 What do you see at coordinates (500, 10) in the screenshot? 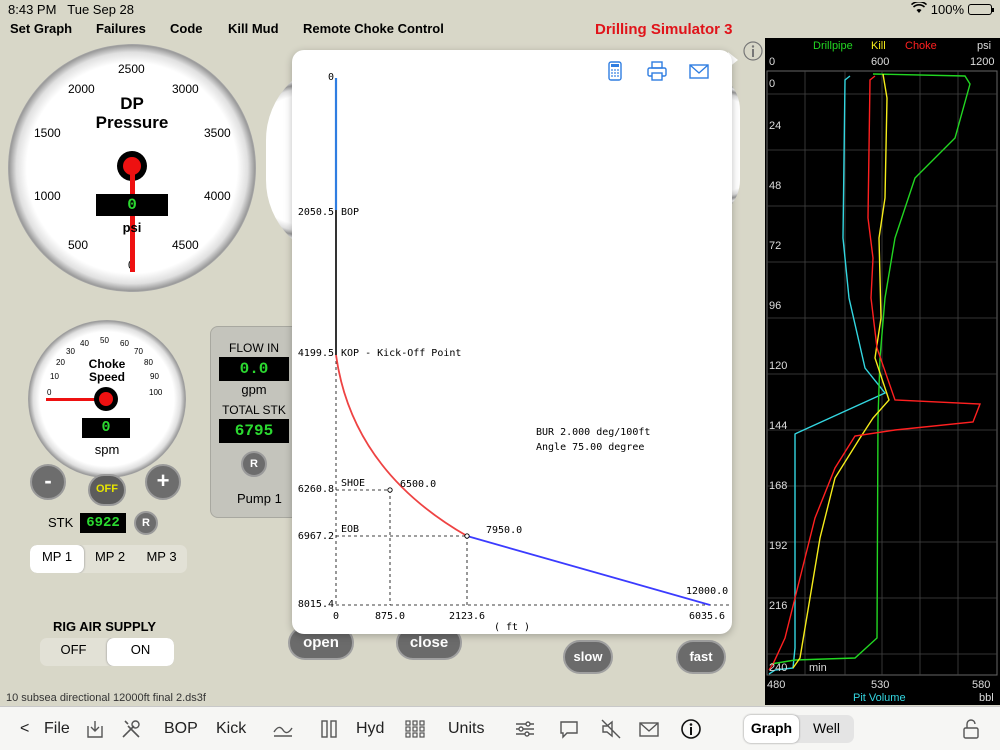
I see `status-bar: 8:43 PM Tue Sep 28 100%` at bounding box center [500, 10].